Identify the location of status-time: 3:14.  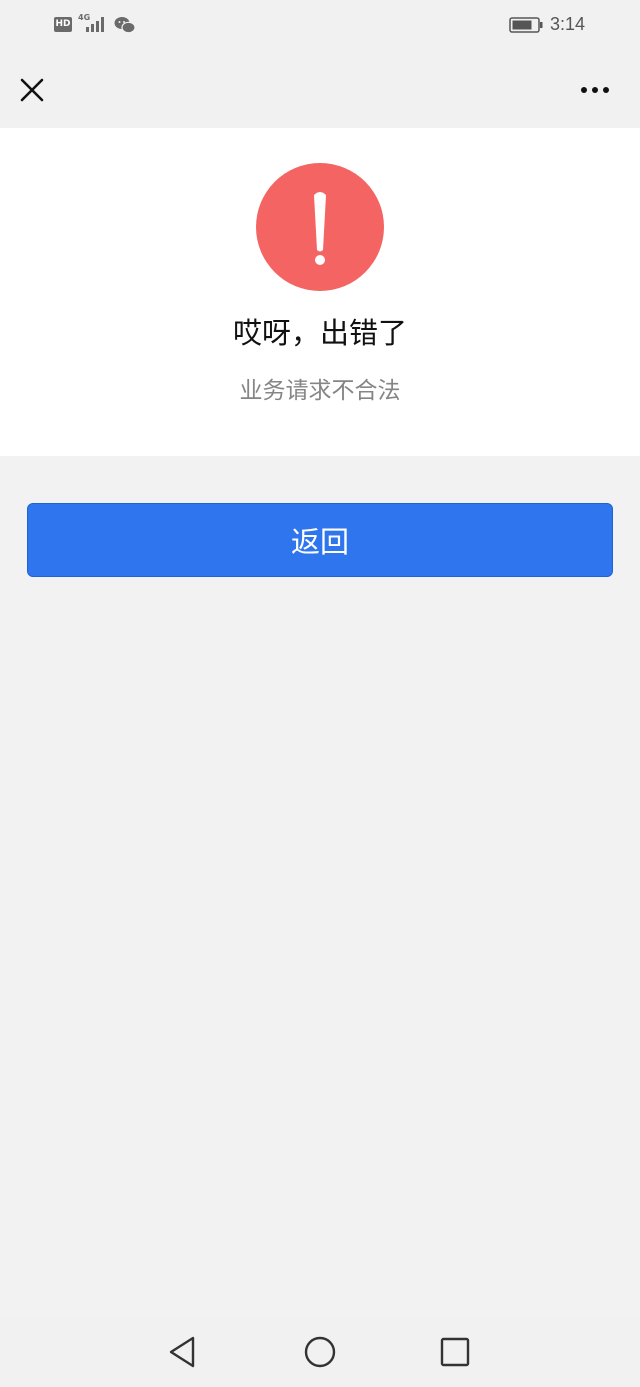
(568, 24).